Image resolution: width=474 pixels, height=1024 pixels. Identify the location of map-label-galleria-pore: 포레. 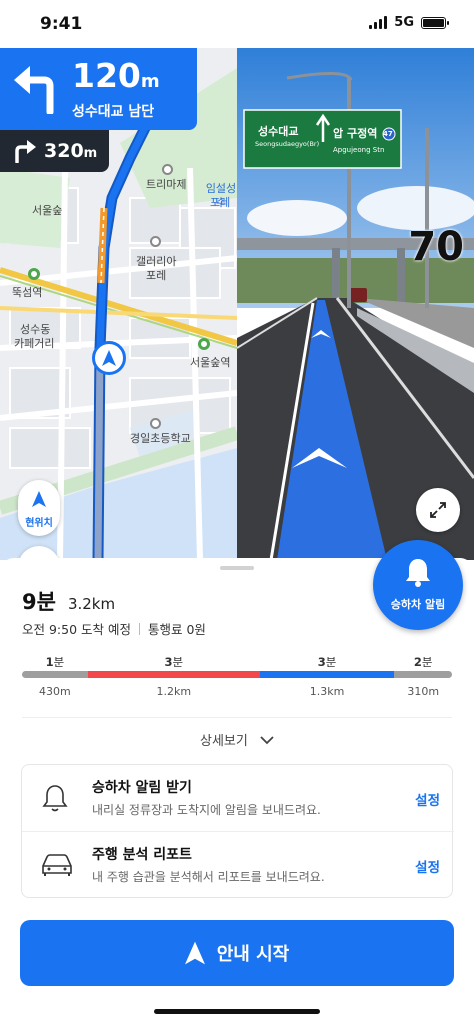
(156, 275).